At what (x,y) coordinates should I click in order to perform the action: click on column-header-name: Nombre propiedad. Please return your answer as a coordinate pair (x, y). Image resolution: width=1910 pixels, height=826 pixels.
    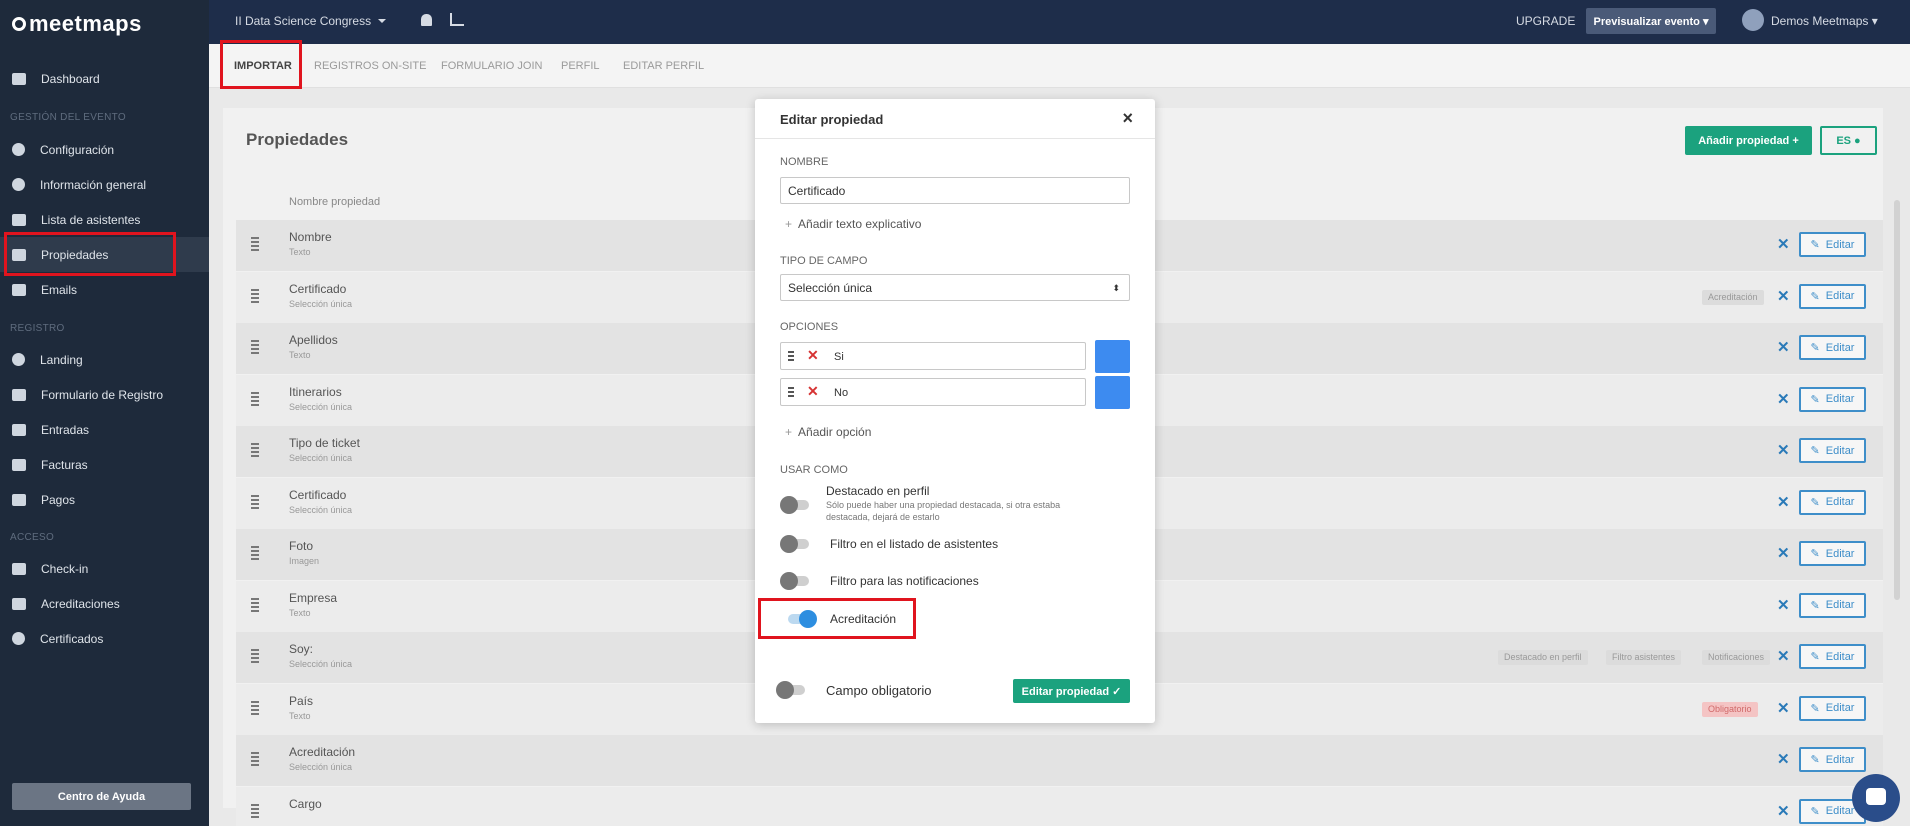
    Looking at the image, I should click on (335, 202).